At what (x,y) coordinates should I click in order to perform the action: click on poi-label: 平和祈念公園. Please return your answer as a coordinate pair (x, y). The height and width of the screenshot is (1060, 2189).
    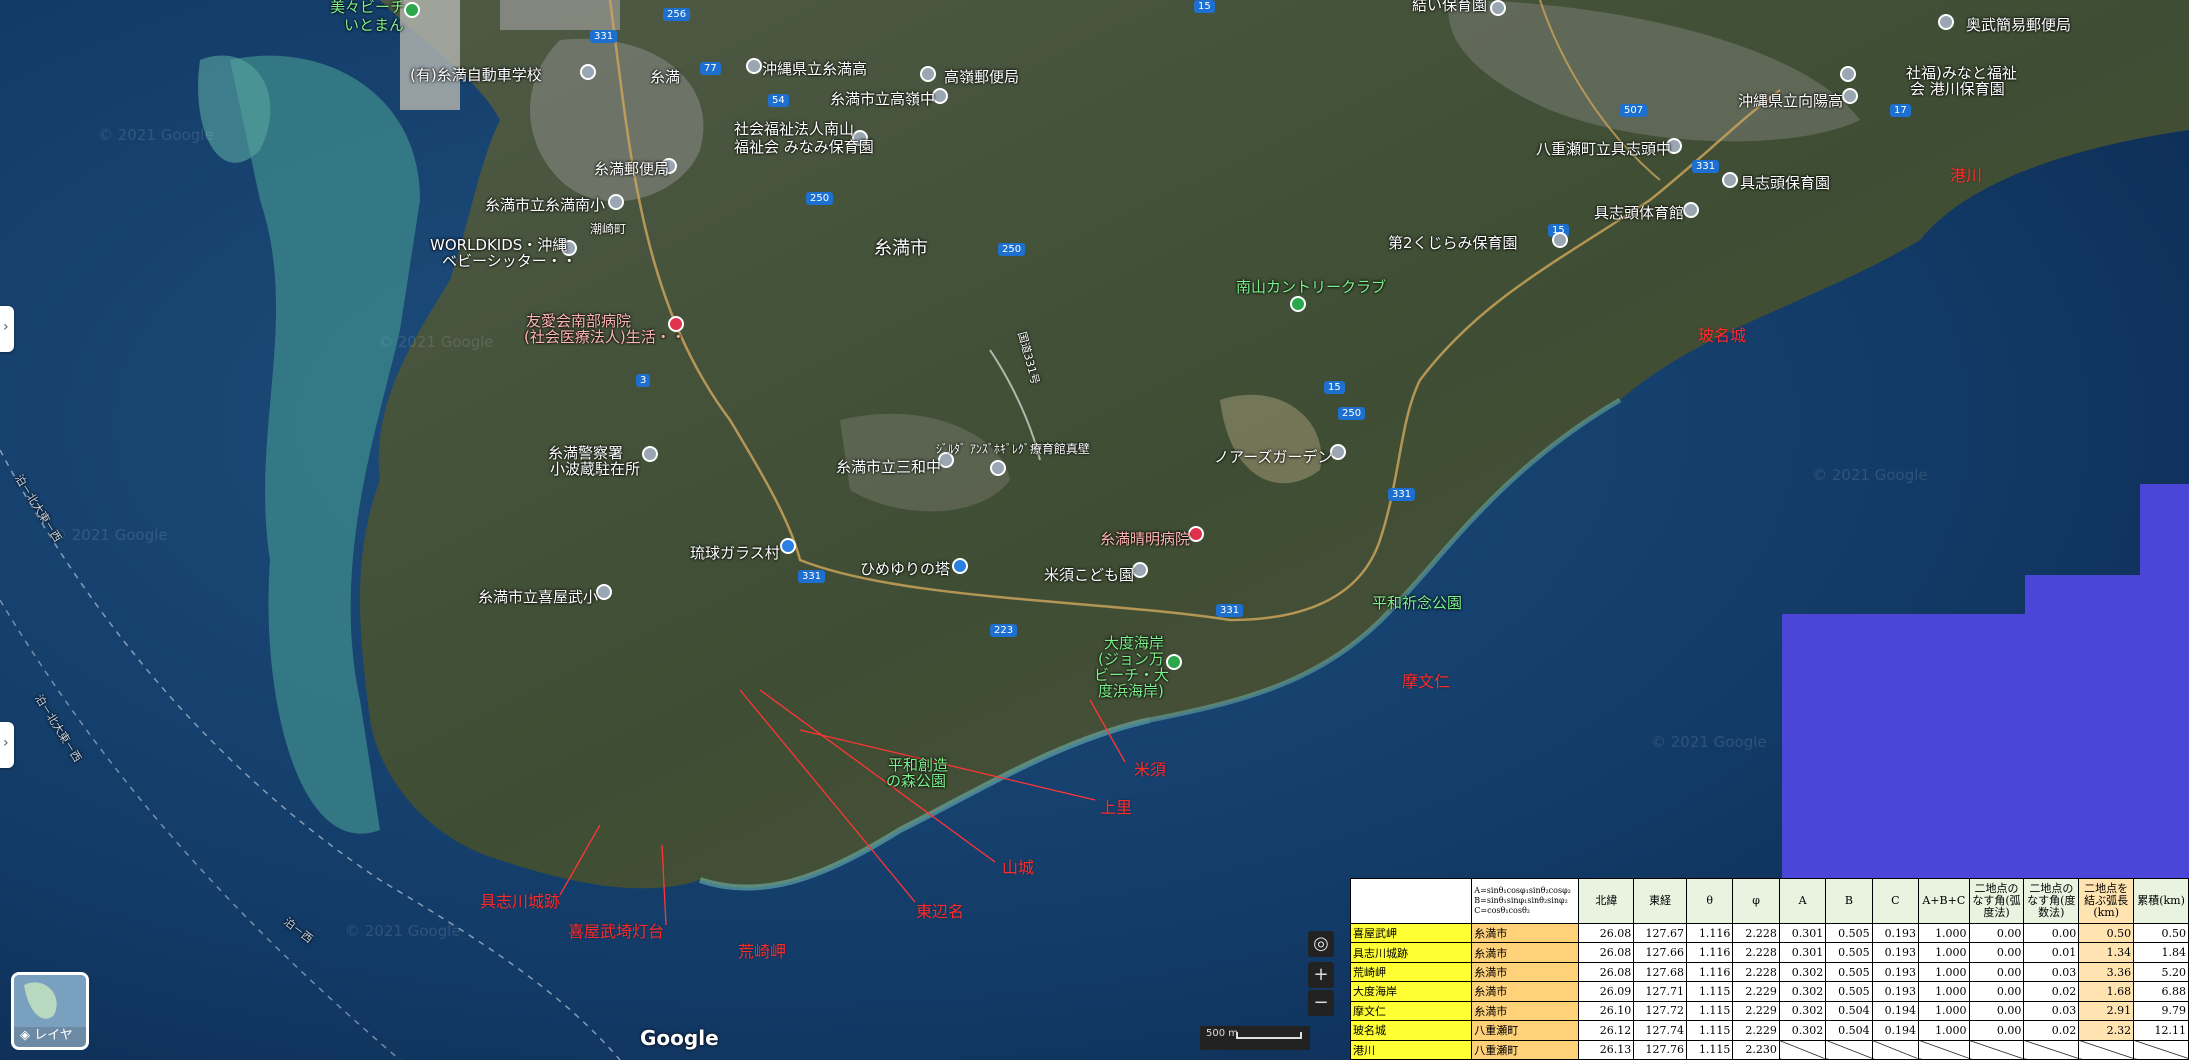
    Looking at the image, I should click on (1417, 602).